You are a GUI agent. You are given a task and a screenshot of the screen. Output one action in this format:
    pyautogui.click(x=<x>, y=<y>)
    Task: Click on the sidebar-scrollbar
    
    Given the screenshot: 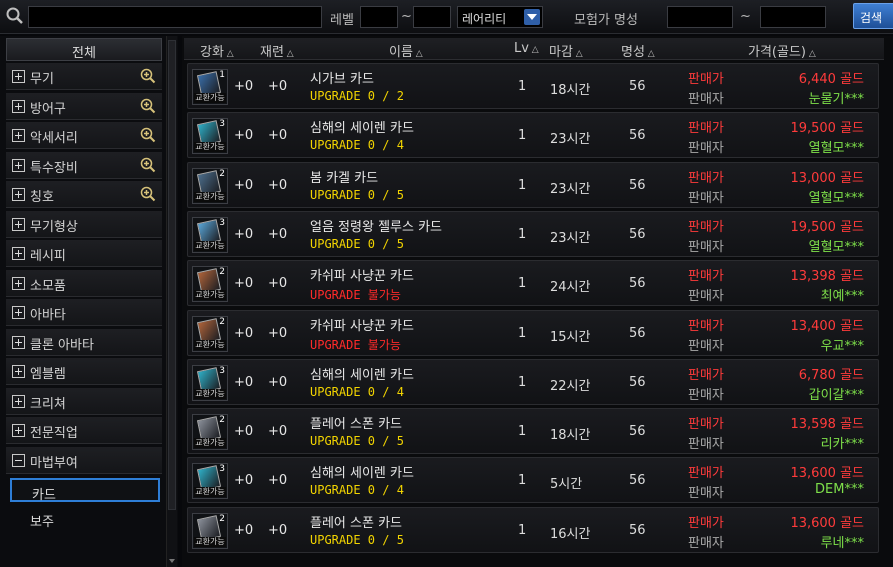 What is the action you would take?
    pyautogui.click(x=171, y=301)
    